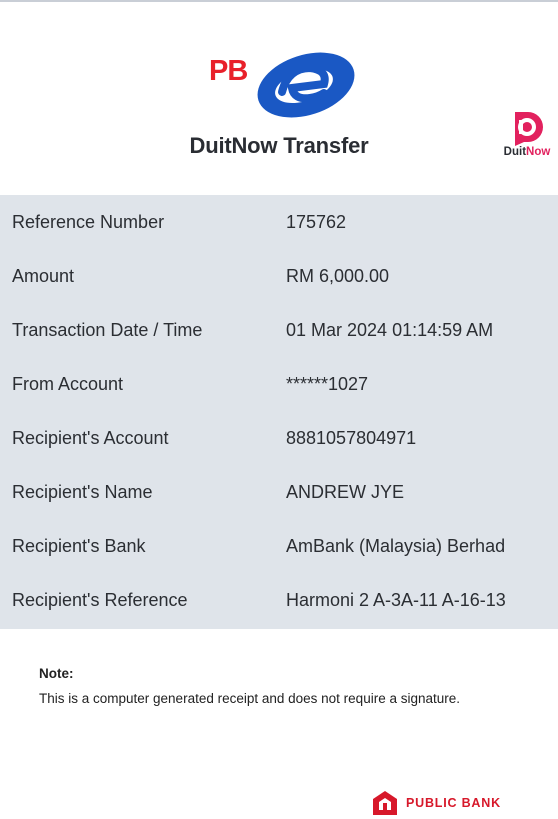 The image size is (558, 819). Describe the element at coordinates (100, 600) in the screenshot. I see `detail-label: Recipient's Reference` at that location.